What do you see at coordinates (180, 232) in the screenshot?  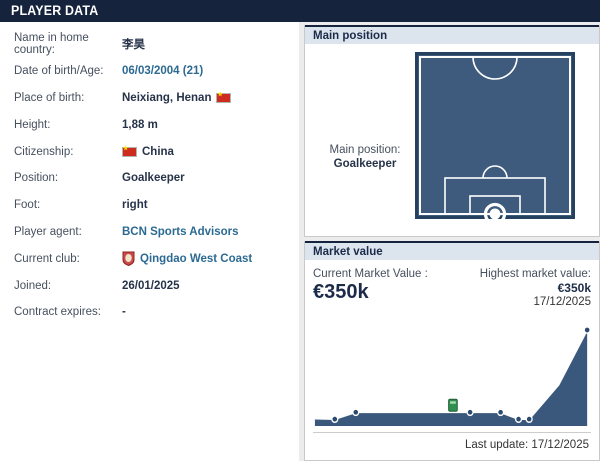 I see `player-agent-link: BCN Sports Advisors` at bounding box center [180, 232].